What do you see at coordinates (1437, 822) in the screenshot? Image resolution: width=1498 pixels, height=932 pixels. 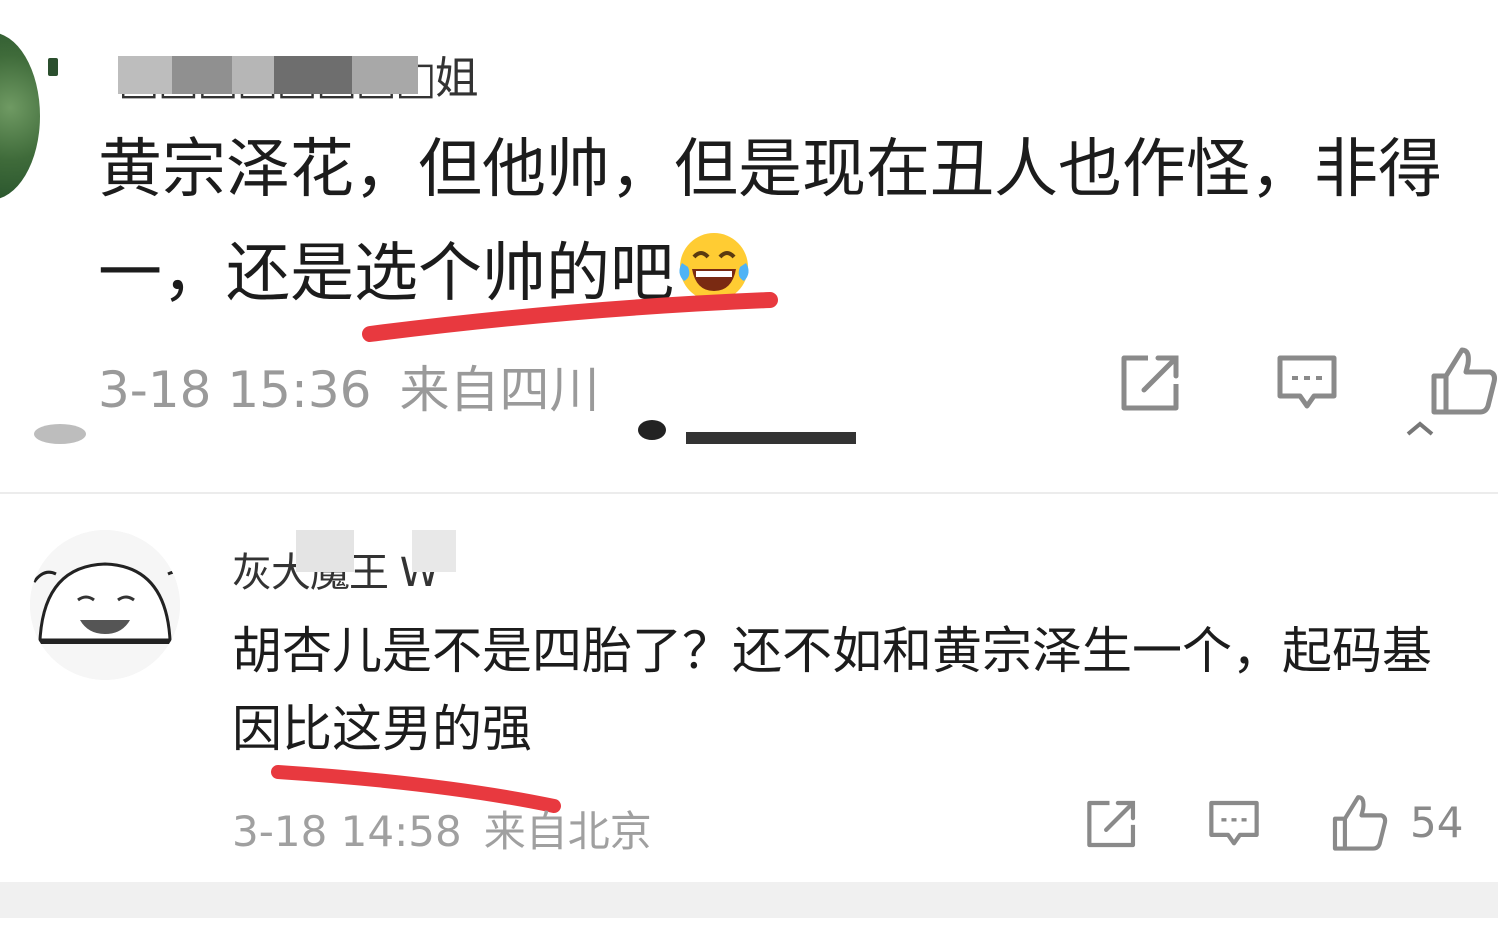 I see `like-count: 54` at bounding box center [1437, 822].